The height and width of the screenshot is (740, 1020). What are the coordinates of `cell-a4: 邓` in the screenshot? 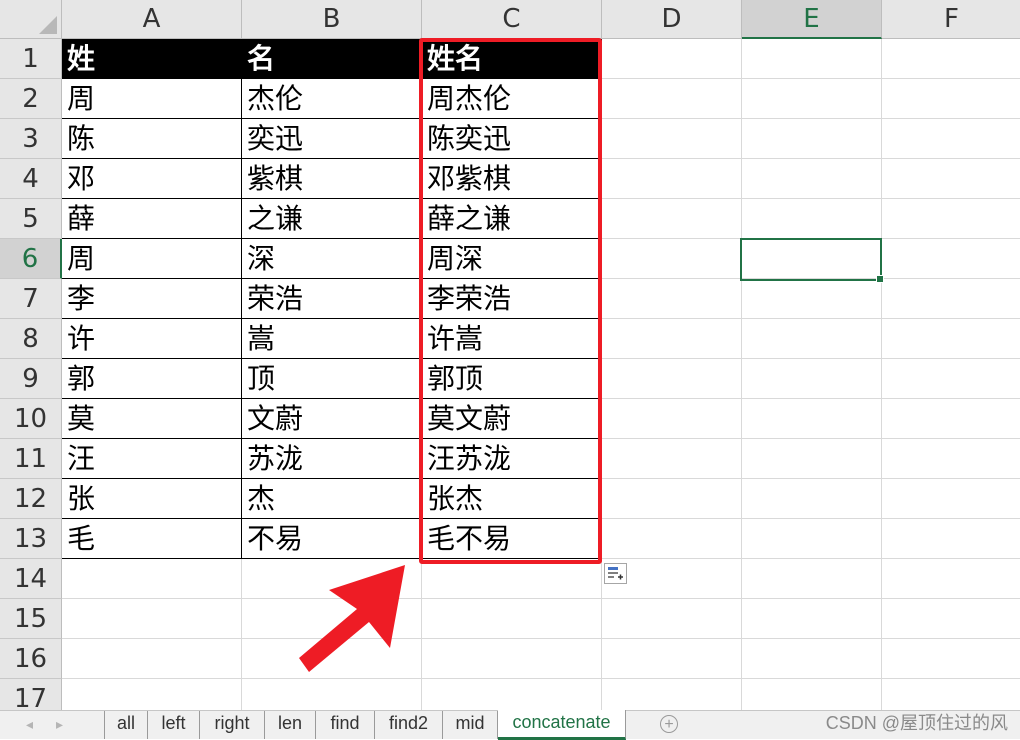 It's located at (152, 179).